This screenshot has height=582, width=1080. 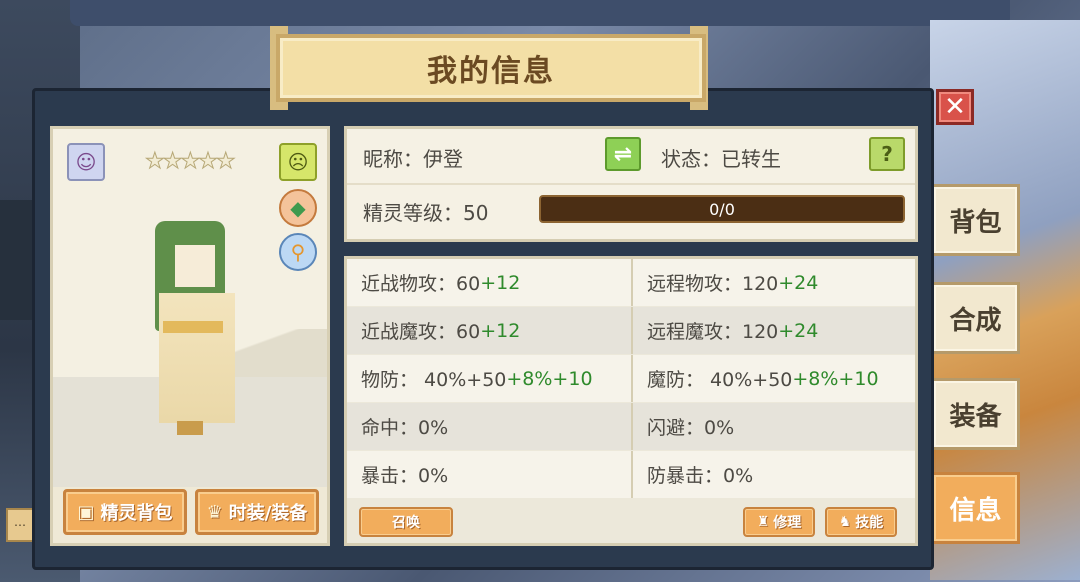 I want to click on bag-icon: ▣, so click(x=86, y=512).